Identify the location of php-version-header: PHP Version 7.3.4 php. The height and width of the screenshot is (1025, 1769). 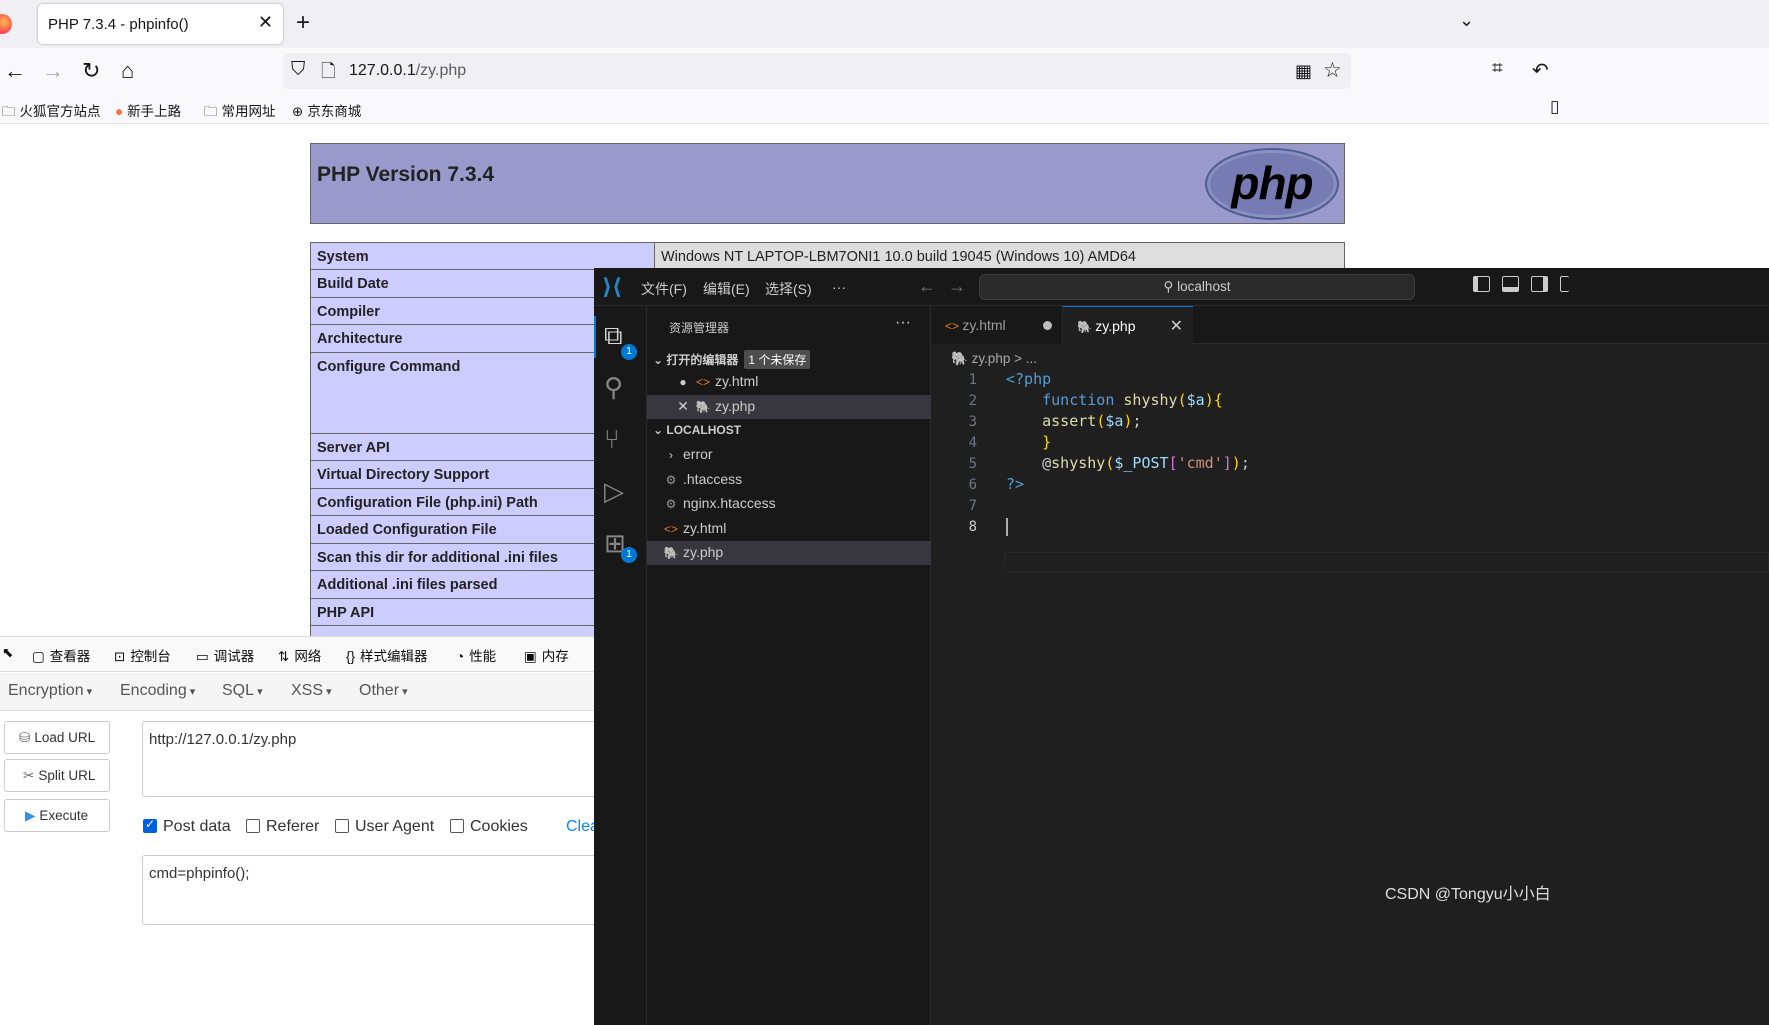
(827, 183).